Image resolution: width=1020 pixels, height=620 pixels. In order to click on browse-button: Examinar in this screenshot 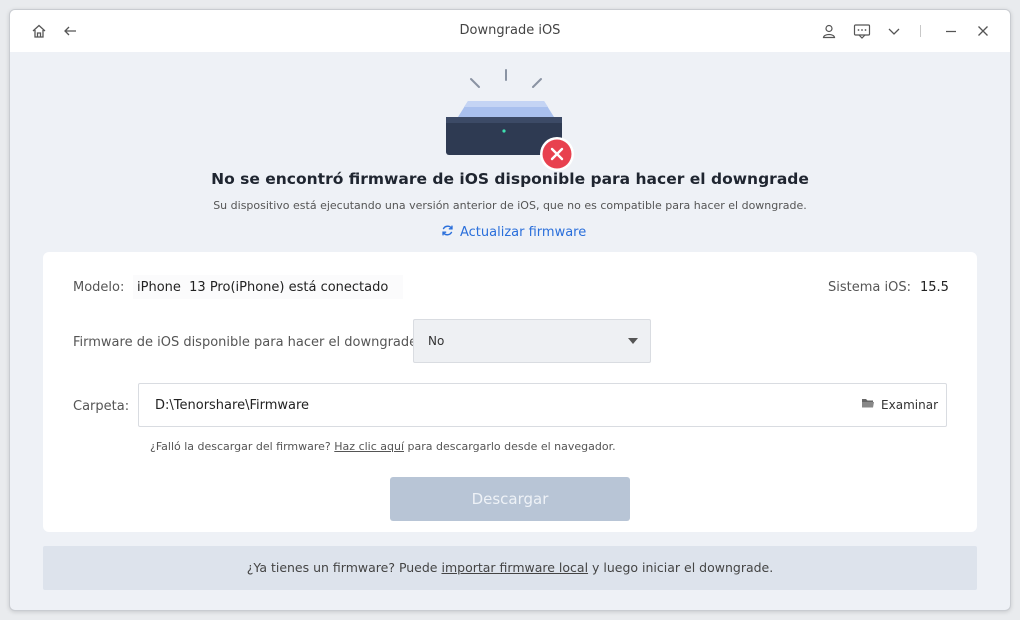, I will do `click(899, 404)`.